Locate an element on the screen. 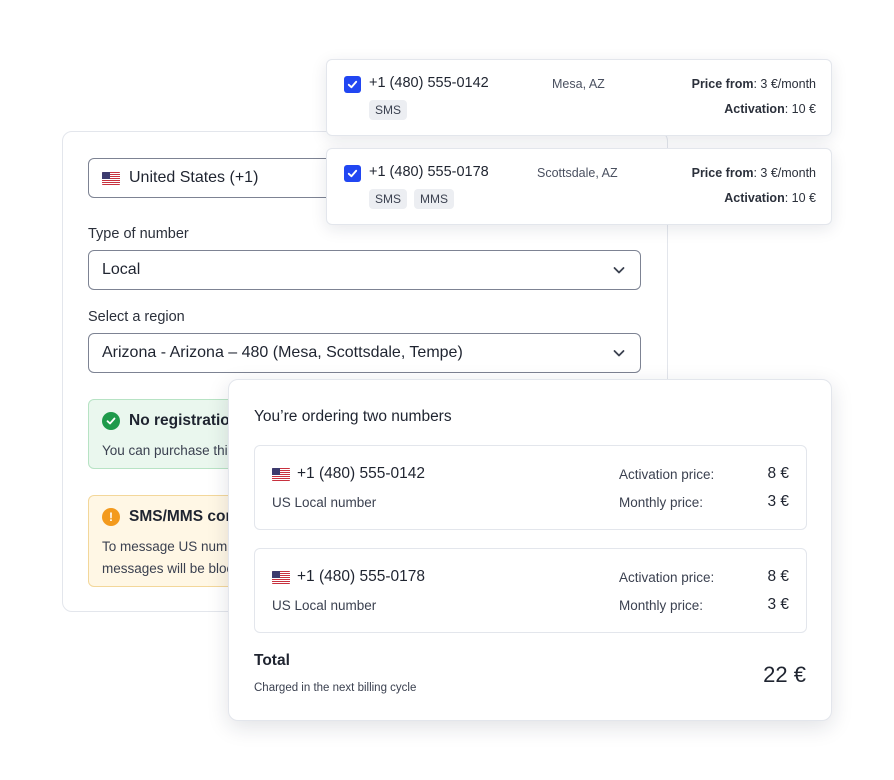  capability-tag-mms: MMS is located at coordinates (434, 199).